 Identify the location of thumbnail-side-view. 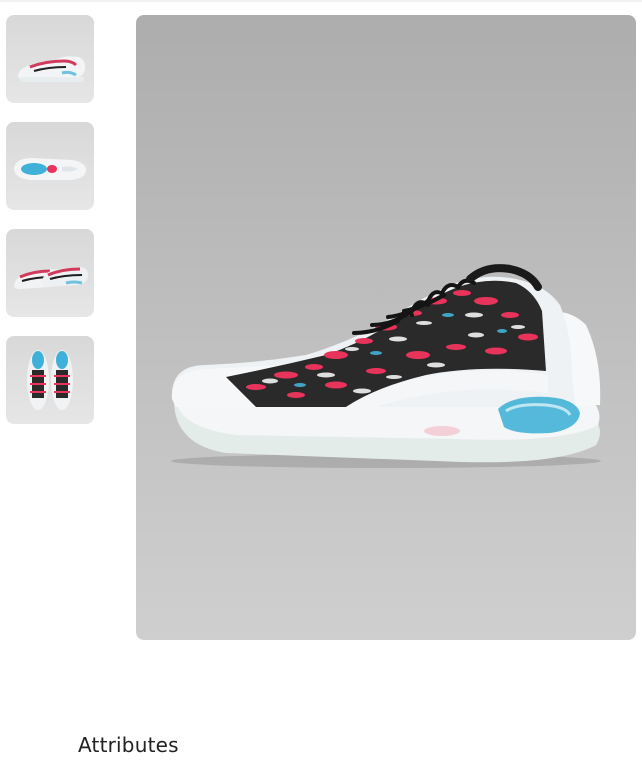
(50, 59).